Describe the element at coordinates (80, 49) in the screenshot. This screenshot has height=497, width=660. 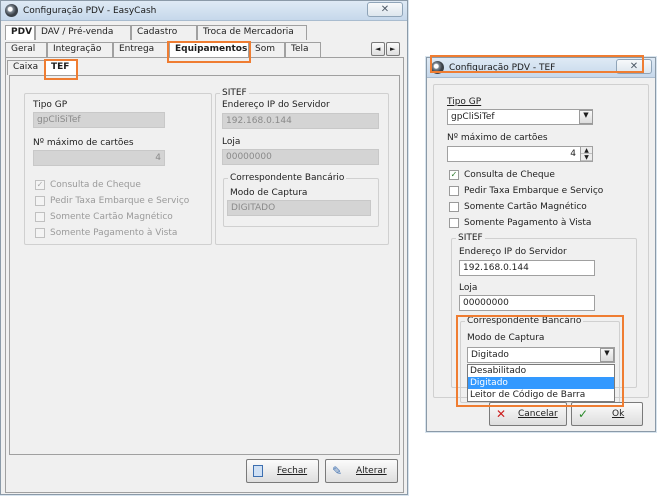
I see `tab-integracao: Integração` at that location.